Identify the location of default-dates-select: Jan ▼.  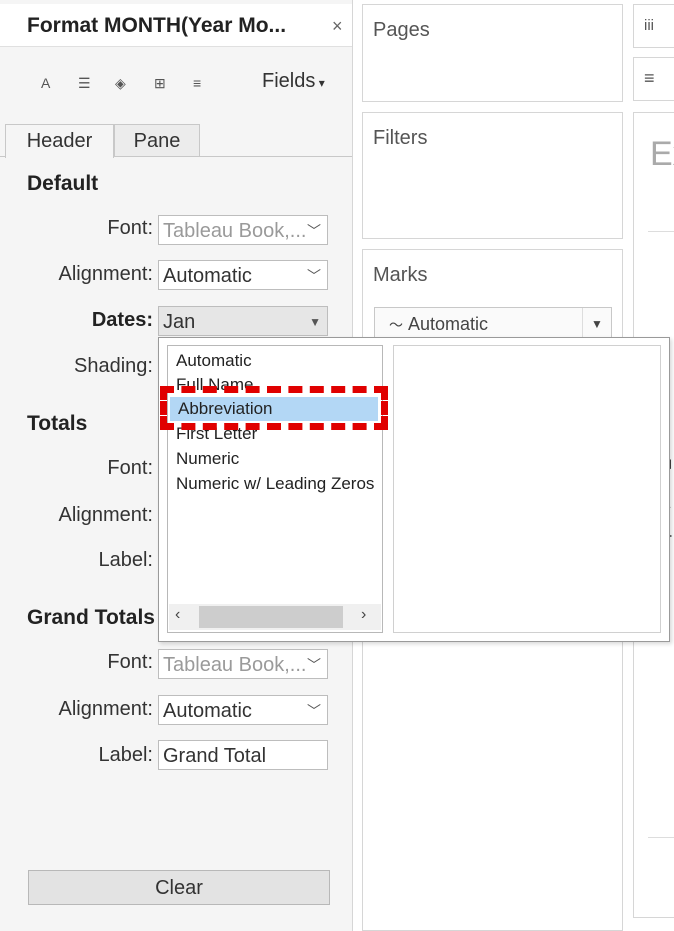
(243, 321).